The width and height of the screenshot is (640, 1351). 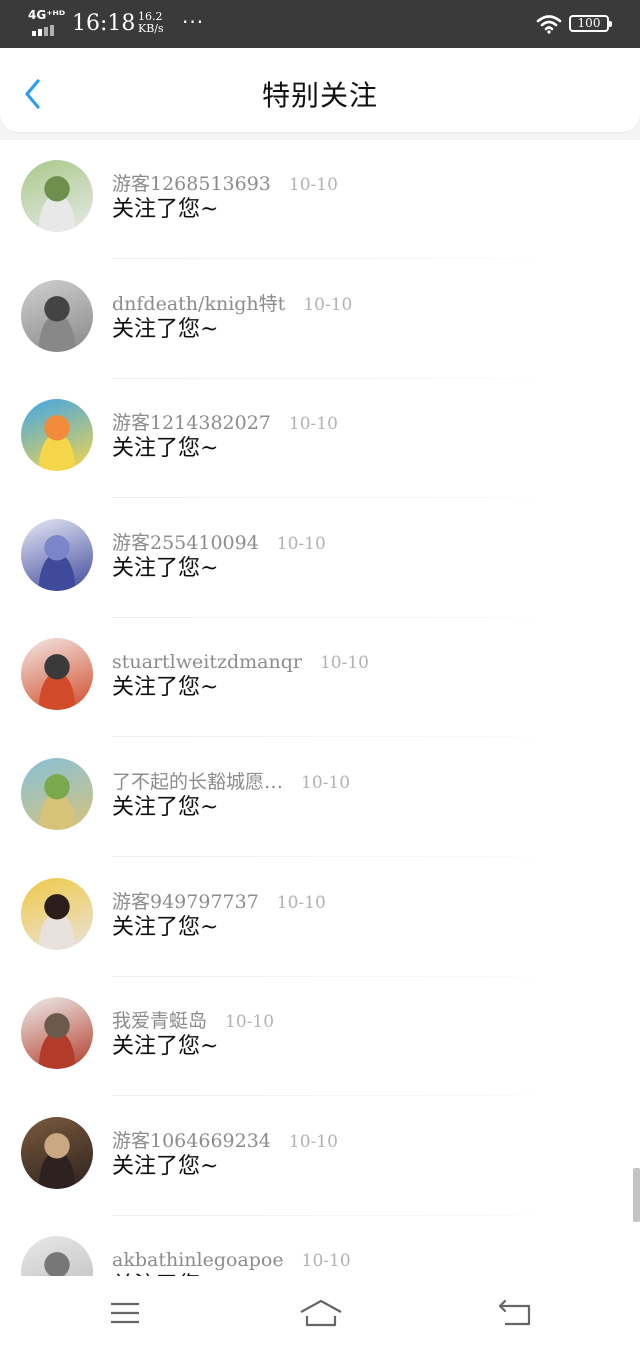 I want to click on list-item: 我爱青蜓岛 10-10 关注了您~, so click(x=320, y=1037).